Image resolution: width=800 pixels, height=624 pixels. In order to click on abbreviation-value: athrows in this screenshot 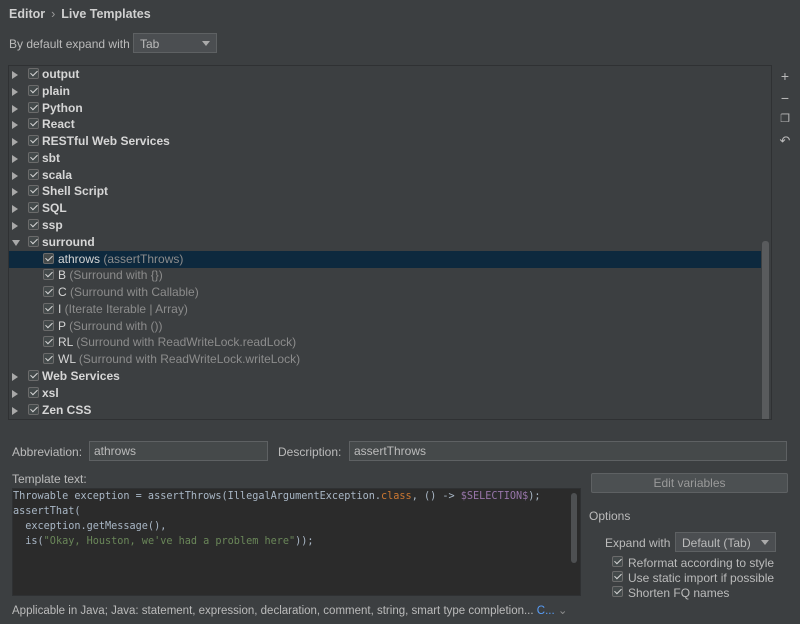, I will do `click(115, 451)`.